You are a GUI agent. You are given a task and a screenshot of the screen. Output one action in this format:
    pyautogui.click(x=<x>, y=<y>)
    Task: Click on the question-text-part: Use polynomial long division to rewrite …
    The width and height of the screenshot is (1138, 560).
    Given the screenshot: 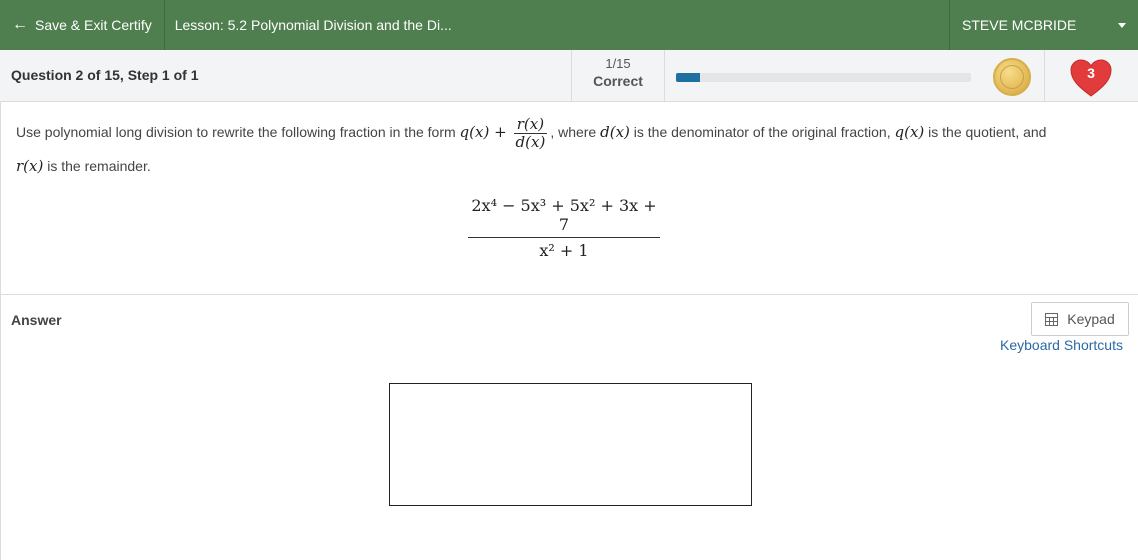 What is the action you would take?
    pyautogui.click(x=236, y=132)
    